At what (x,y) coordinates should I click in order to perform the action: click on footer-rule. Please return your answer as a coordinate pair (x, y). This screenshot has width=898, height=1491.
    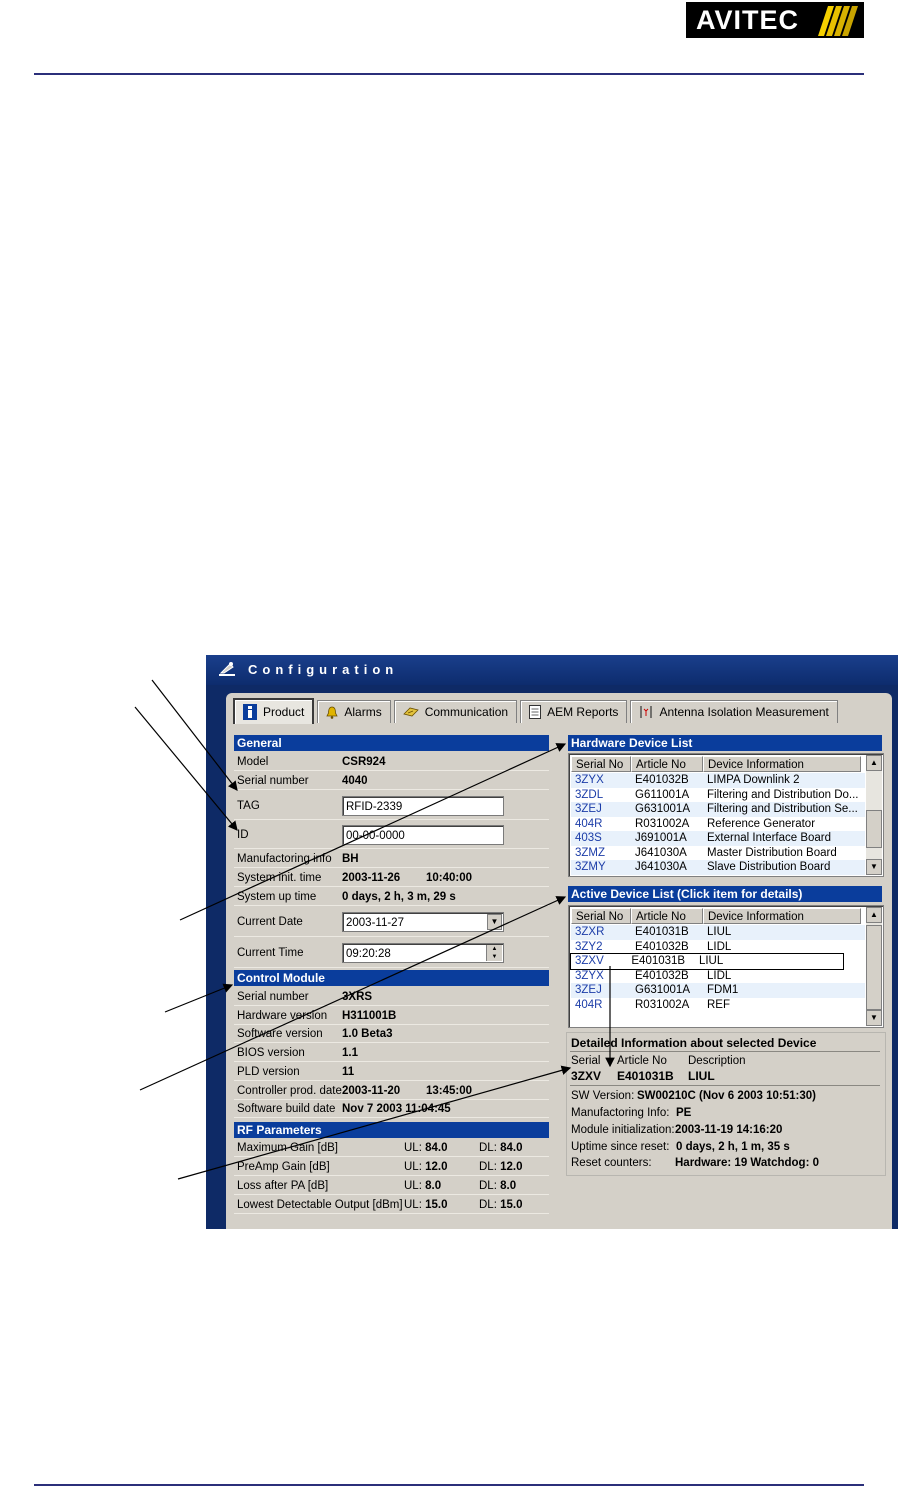
    Looking at the image, I should click on (449, 1485).